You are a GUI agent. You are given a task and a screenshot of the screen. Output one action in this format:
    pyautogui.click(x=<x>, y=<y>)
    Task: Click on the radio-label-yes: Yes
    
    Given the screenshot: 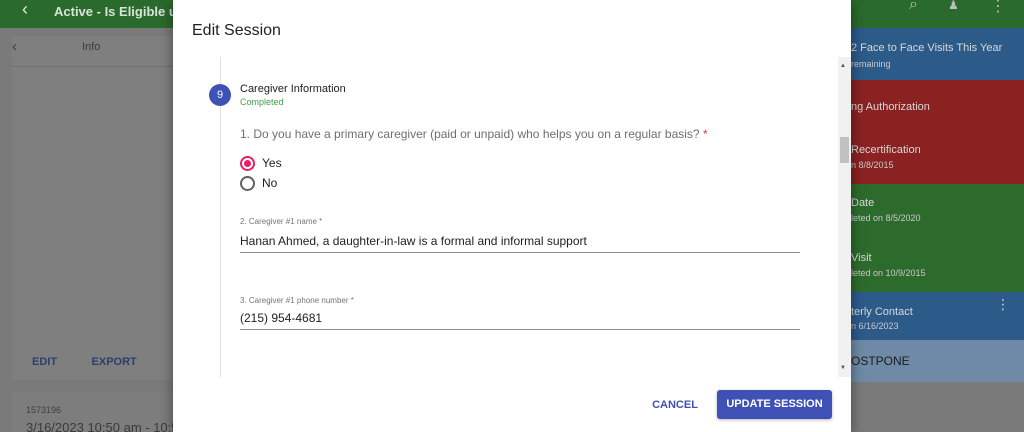 What is the action you would take?
    pyautogui.click(x=272, y=163)
    